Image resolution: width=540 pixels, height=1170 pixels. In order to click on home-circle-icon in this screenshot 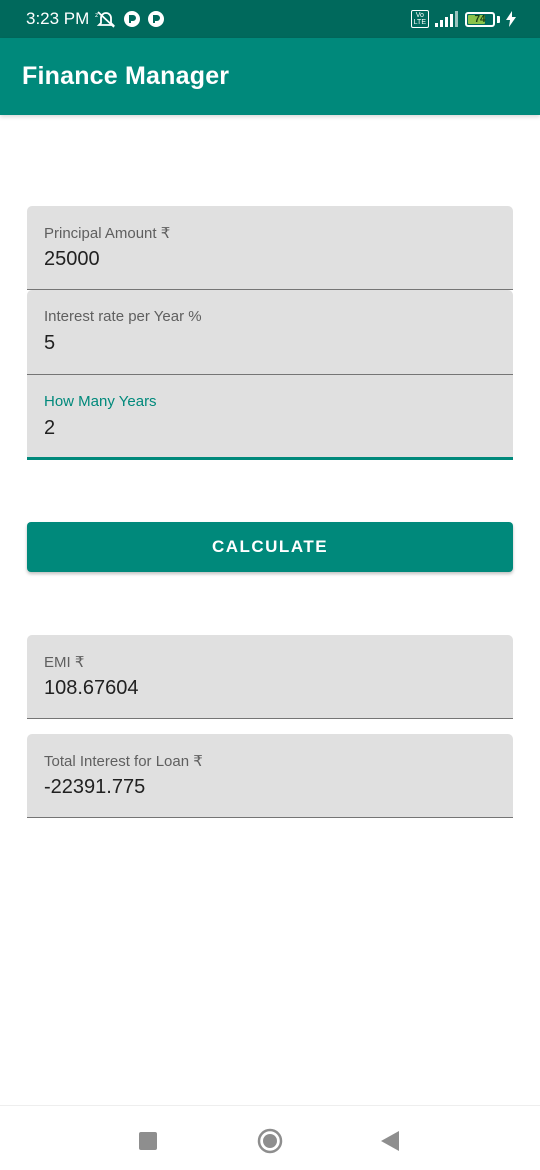, I will do `click(270, 1141)`.